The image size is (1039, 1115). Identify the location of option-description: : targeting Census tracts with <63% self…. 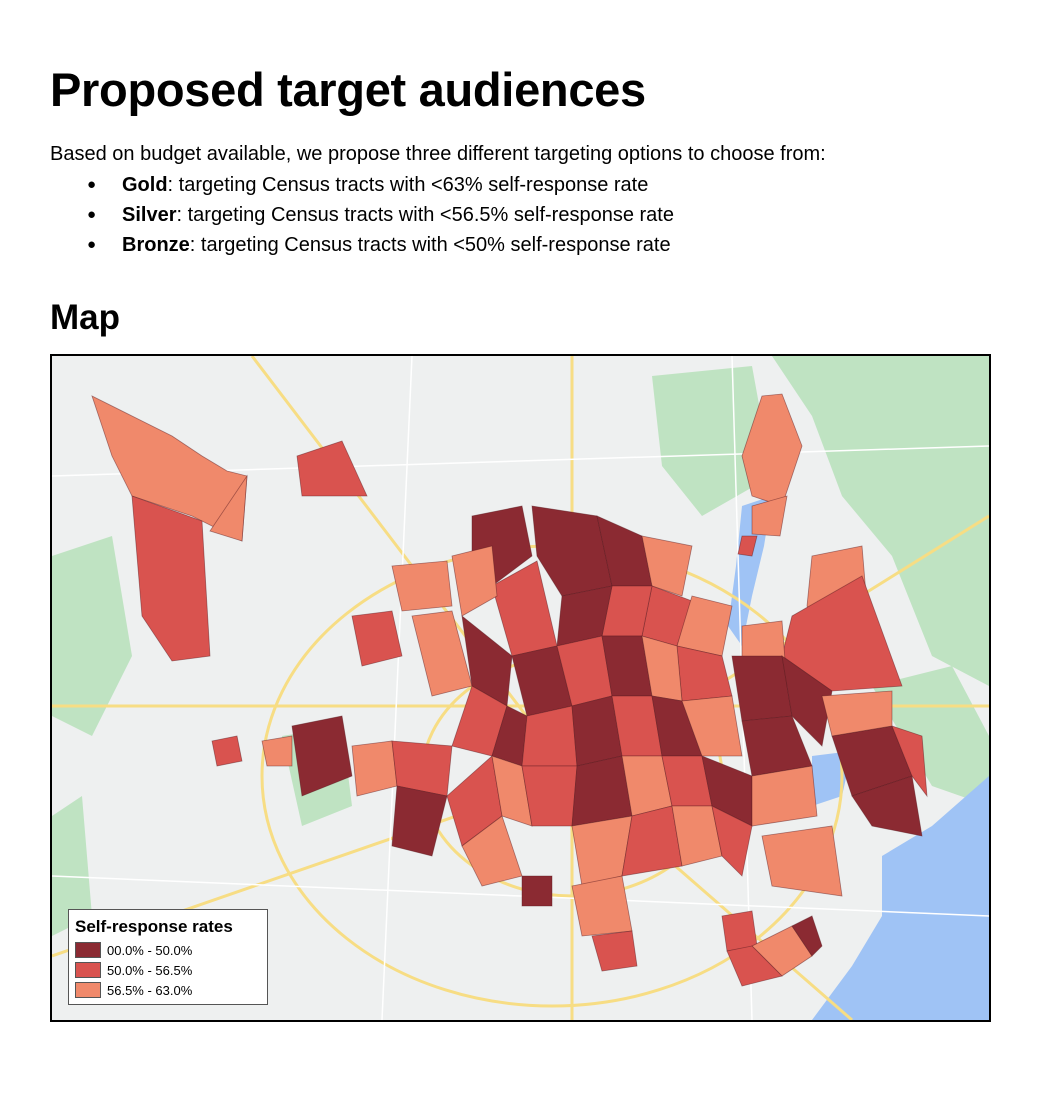
(408, 185).